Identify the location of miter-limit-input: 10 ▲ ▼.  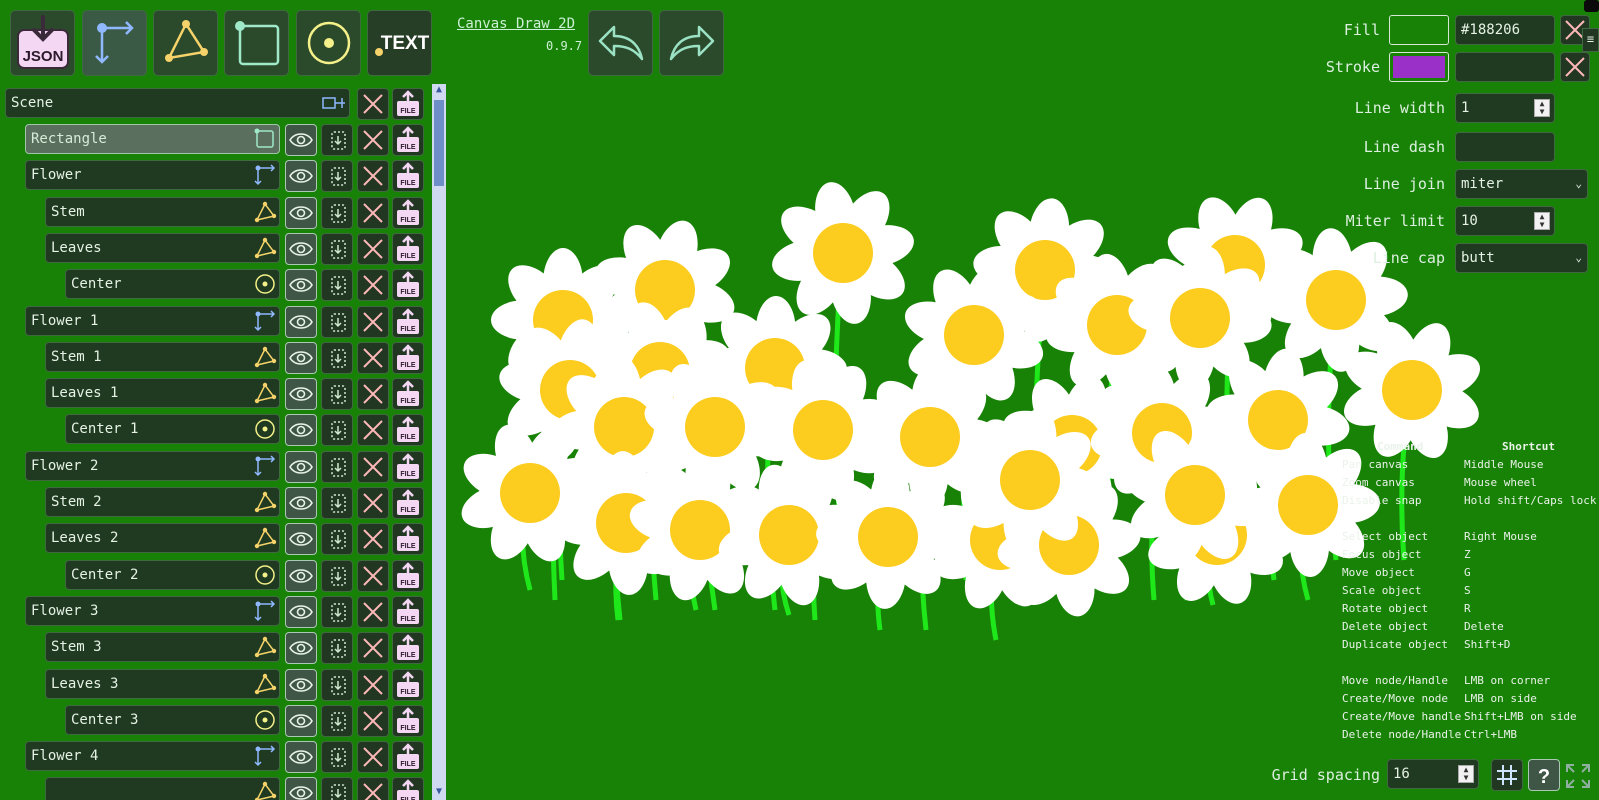
(1505, 221).